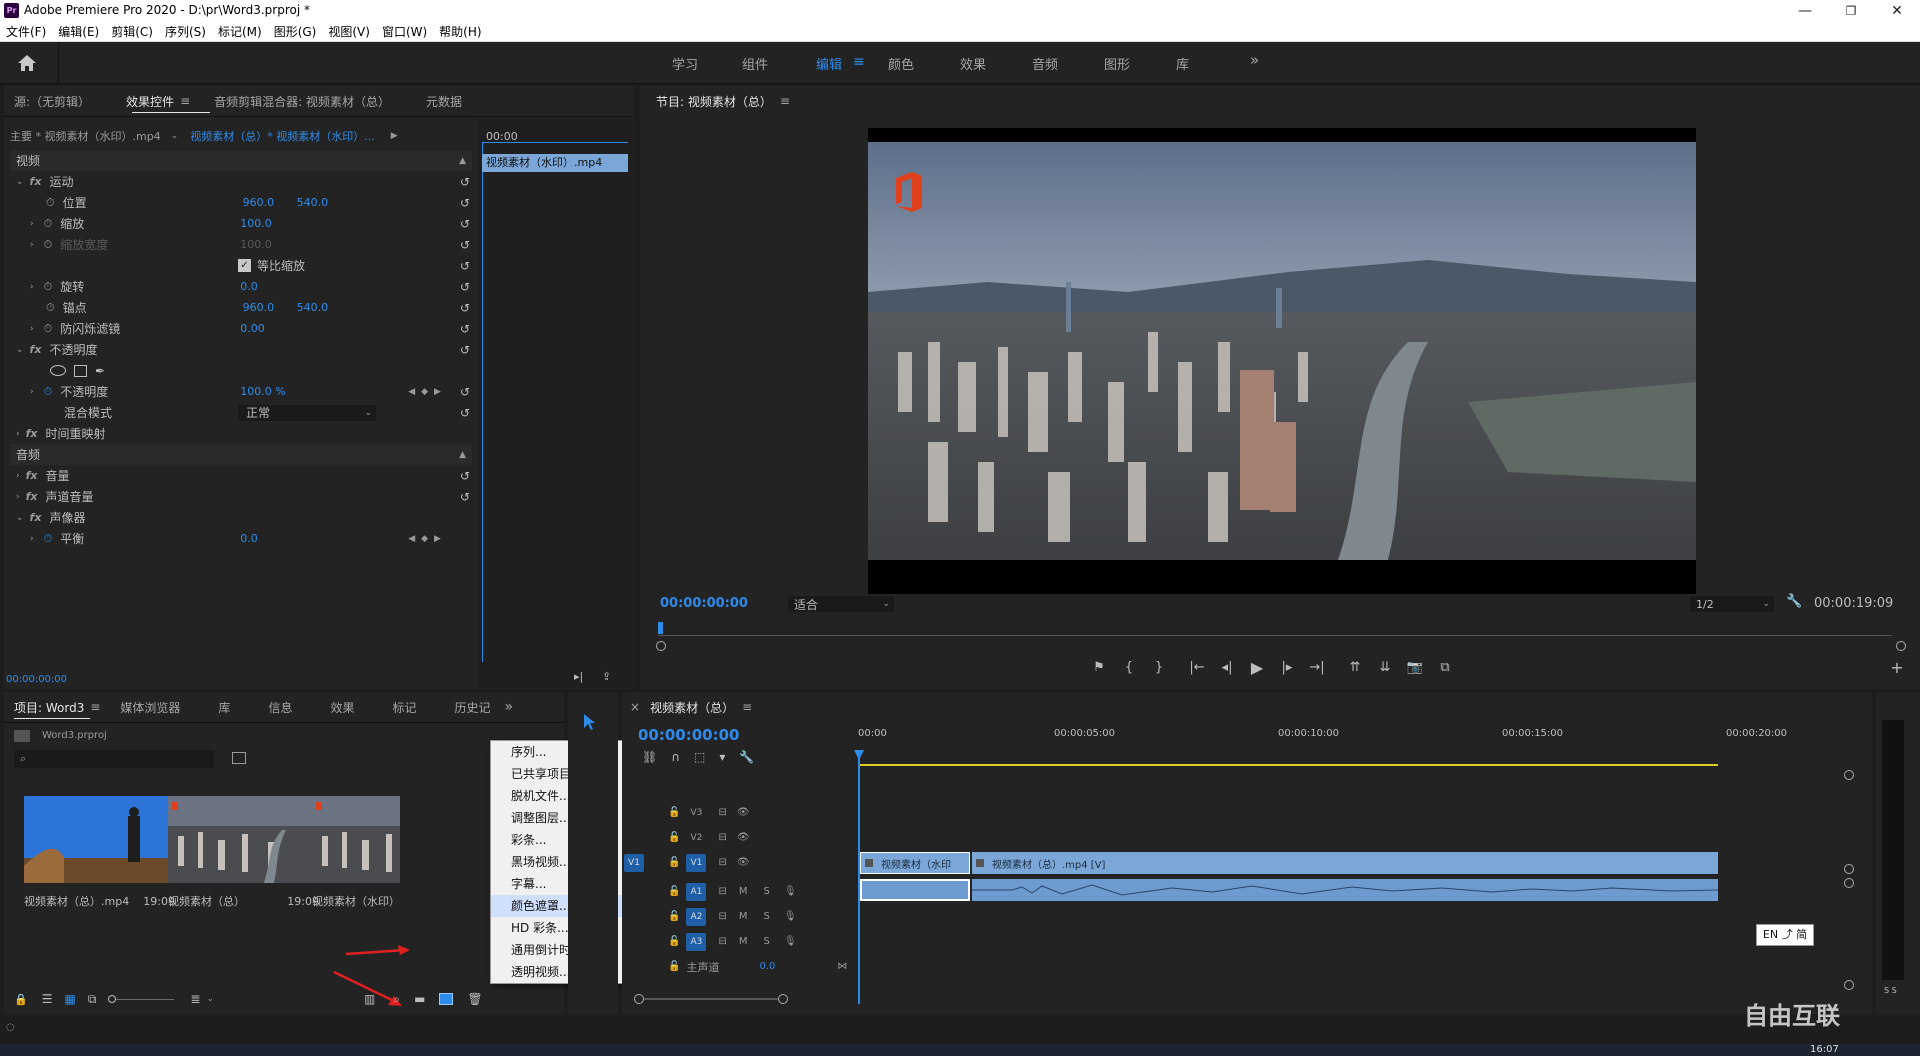 The width and height of the screenshot is (1920, 1056). What do you see at coordinates (685, 63) in the screenshot?
I see `workspace-learn: 学习` at bounding box center [685, 63].